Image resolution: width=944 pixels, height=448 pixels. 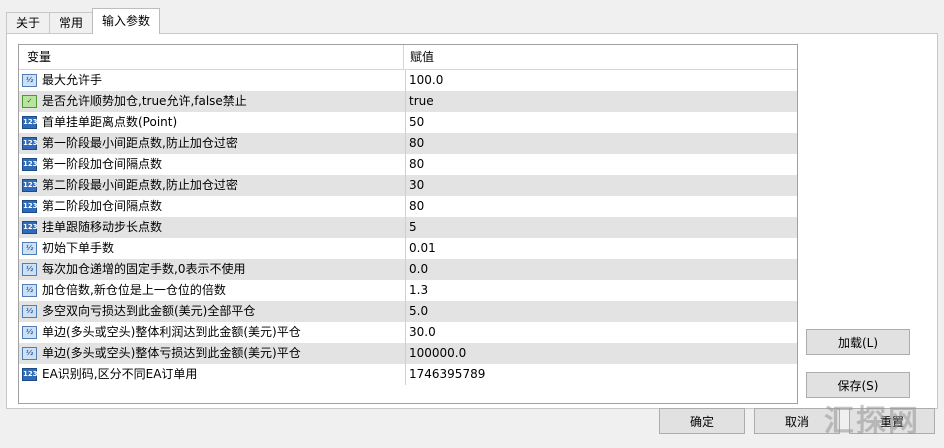 I want to click on boolean-type-icon: ✓, so click(x=29, y=101).